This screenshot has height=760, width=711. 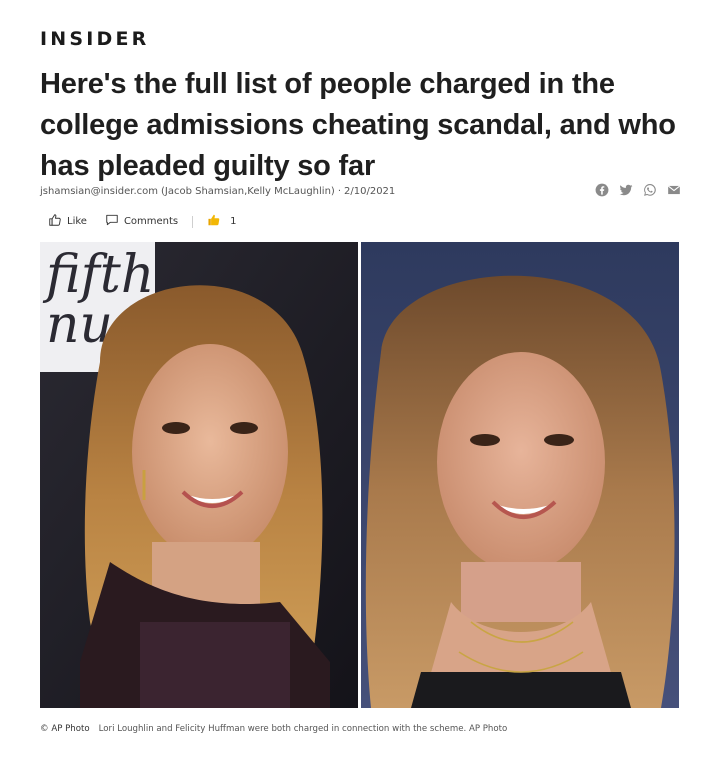 I want to click on author-names: (Jacob Shamsian,Kelly McLaughlin), so click(x=247, y=191).